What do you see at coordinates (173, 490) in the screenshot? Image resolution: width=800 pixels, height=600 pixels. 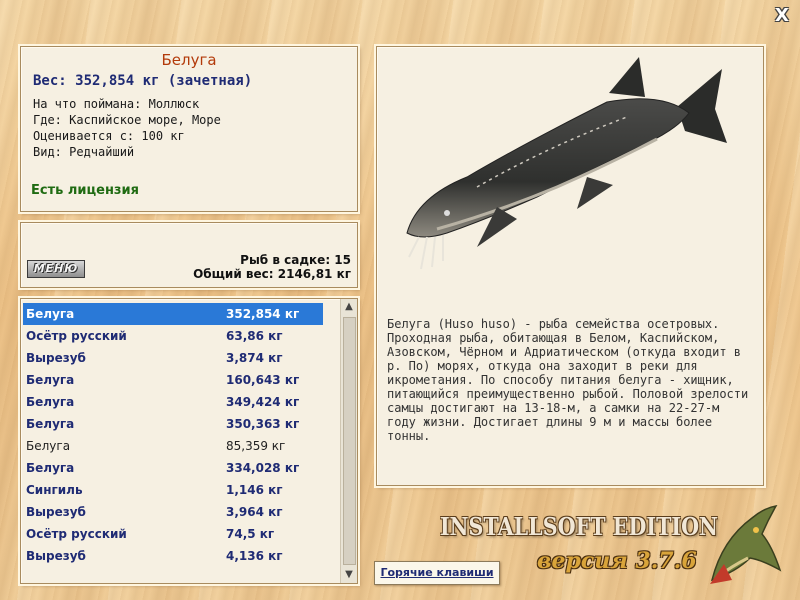 I see `catch-row: Сингиль 1,146 кг` at bounding box center [173, 490].